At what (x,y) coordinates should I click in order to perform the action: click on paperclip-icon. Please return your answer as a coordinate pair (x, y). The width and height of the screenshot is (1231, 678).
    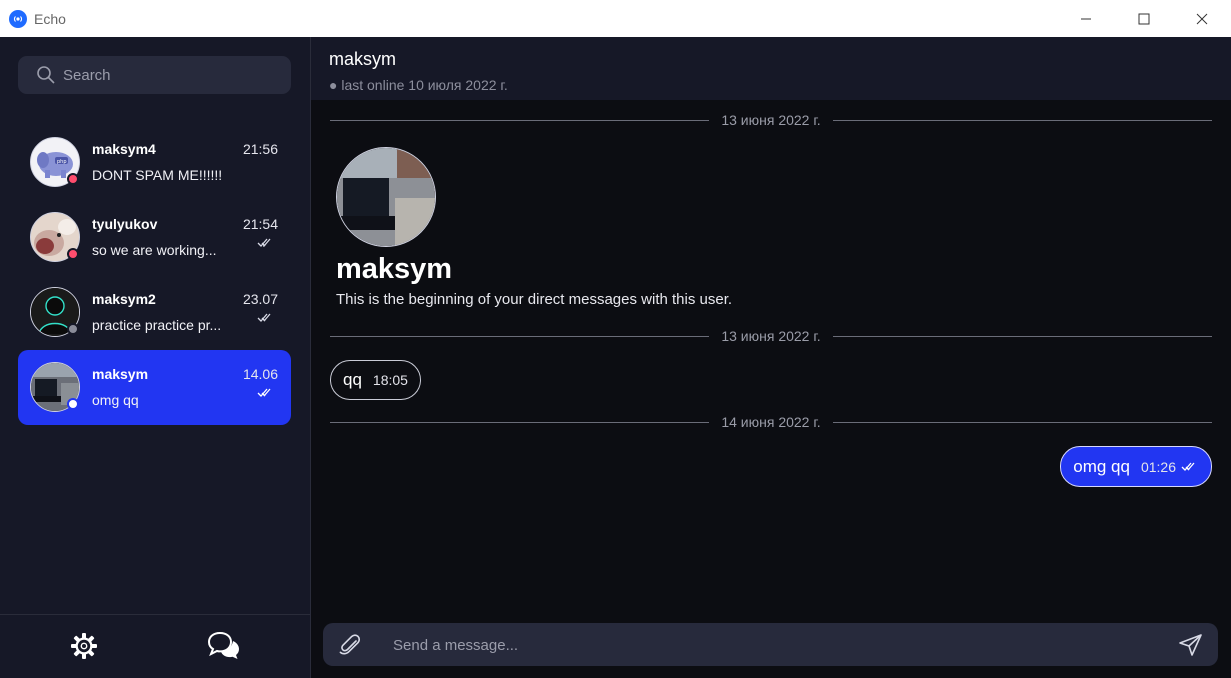
    Looking at the image, I should click on (350, 645).